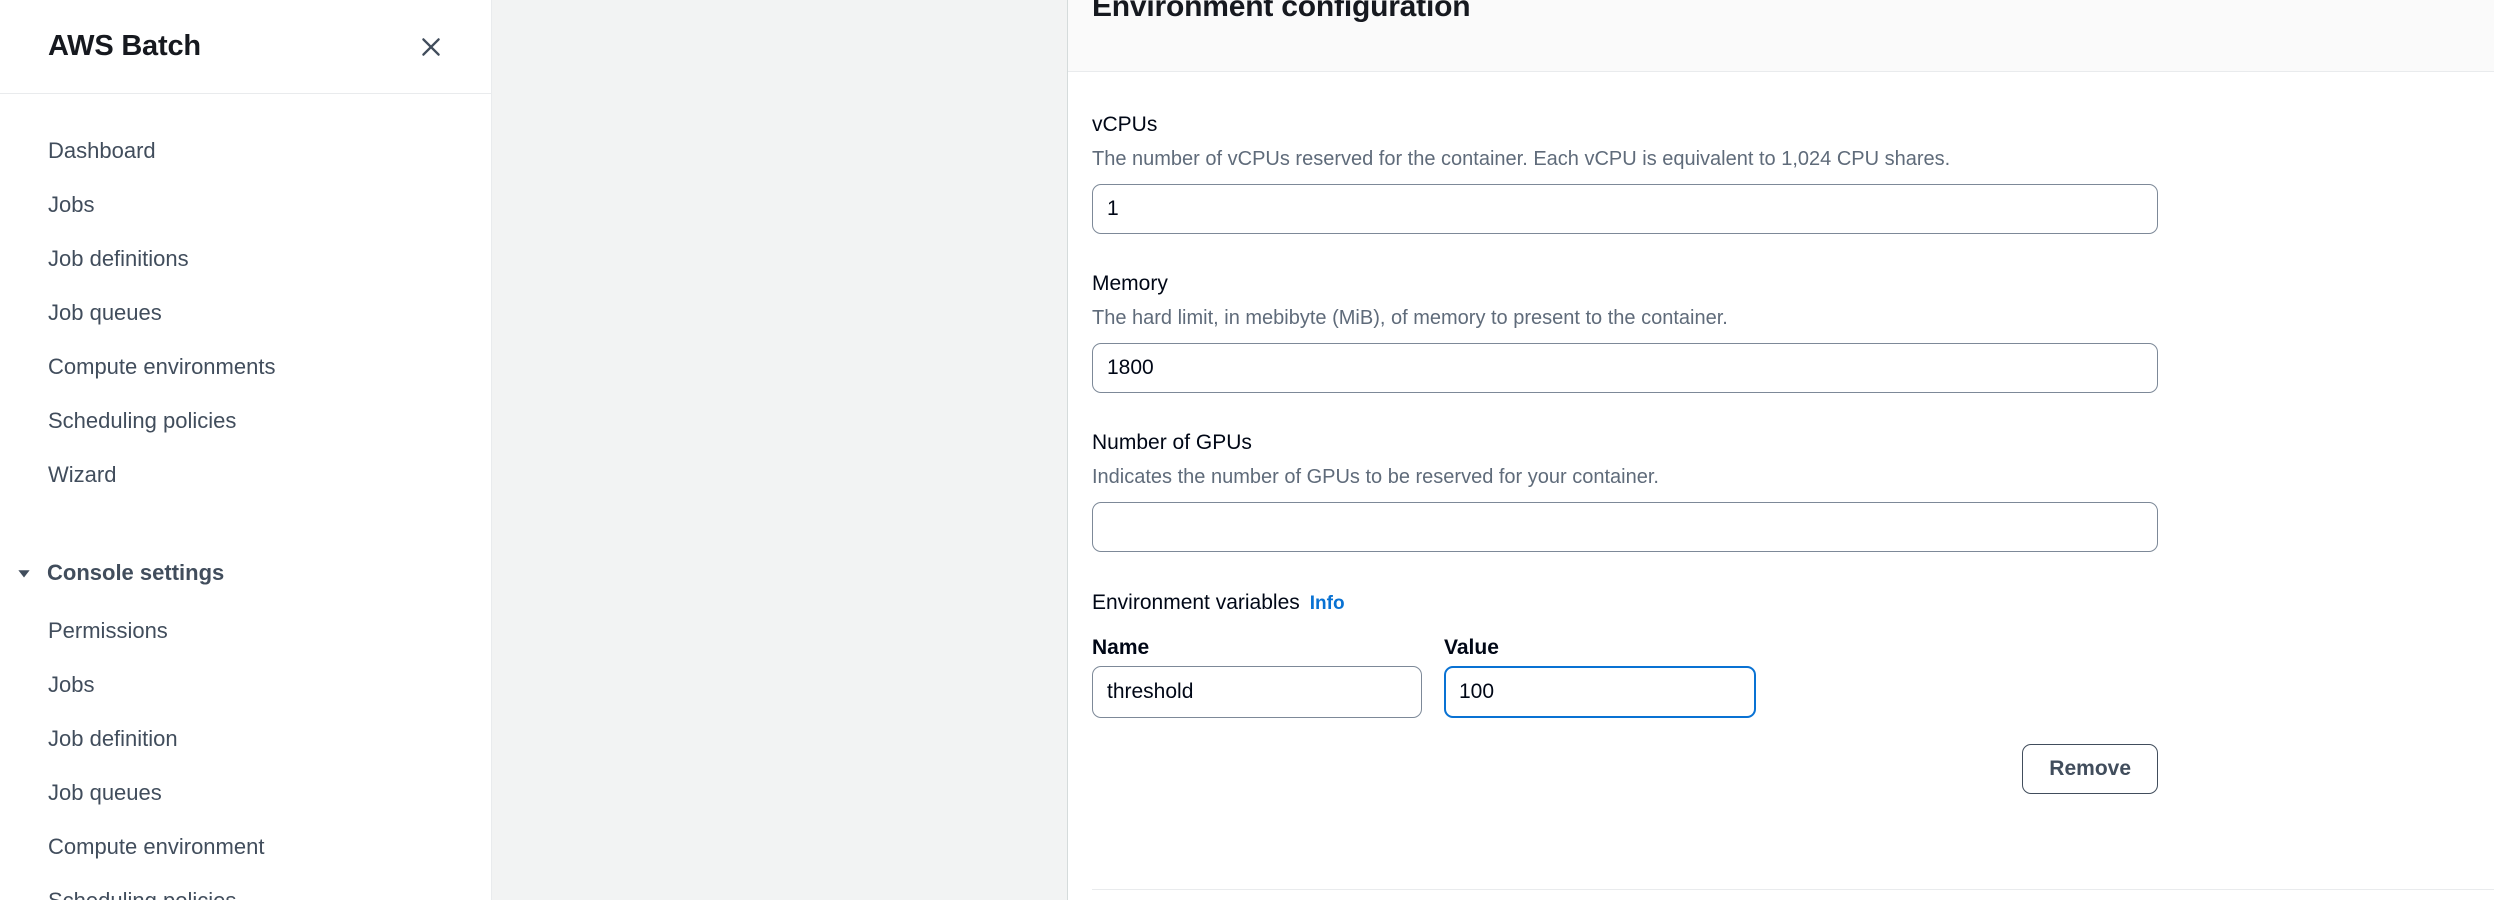  What do you see at coordinates (1600, 692) in the screenshot?
I see `env-var-value-input` at bounding box center [1600, 692].